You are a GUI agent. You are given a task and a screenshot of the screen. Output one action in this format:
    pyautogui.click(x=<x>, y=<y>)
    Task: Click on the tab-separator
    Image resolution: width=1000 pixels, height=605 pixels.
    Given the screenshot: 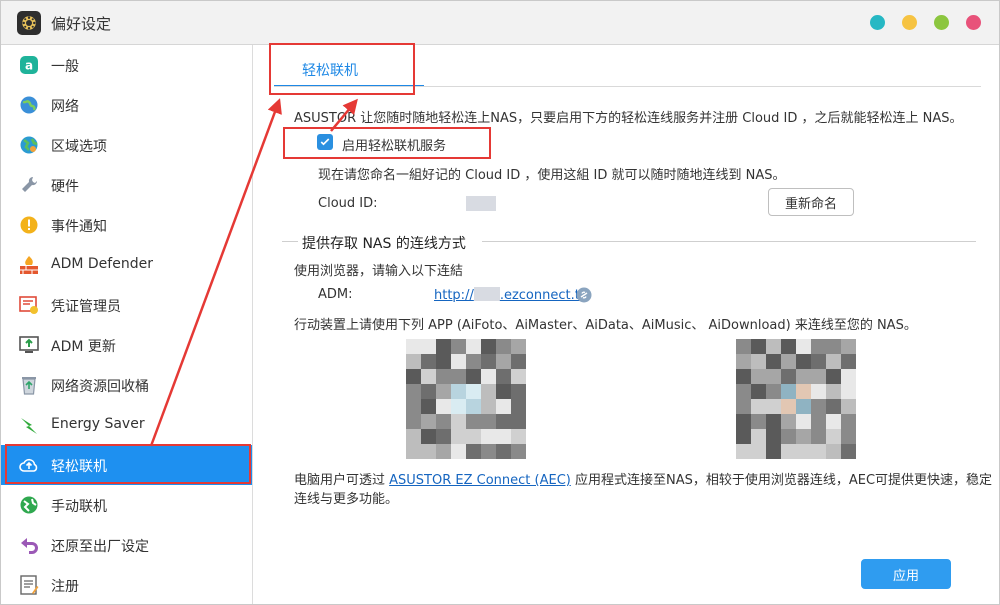 What is the action you would take?
    pyautogui.click(x=627, y=86)
    